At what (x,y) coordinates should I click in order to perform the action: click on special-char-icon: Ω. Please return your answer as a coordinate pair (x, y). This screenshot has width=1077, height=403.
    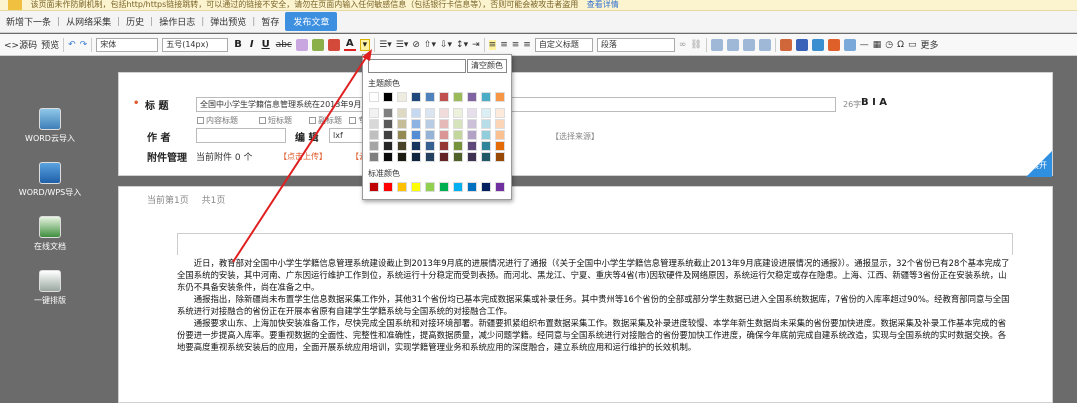
    Looking at the image, I should click on (900, 45).